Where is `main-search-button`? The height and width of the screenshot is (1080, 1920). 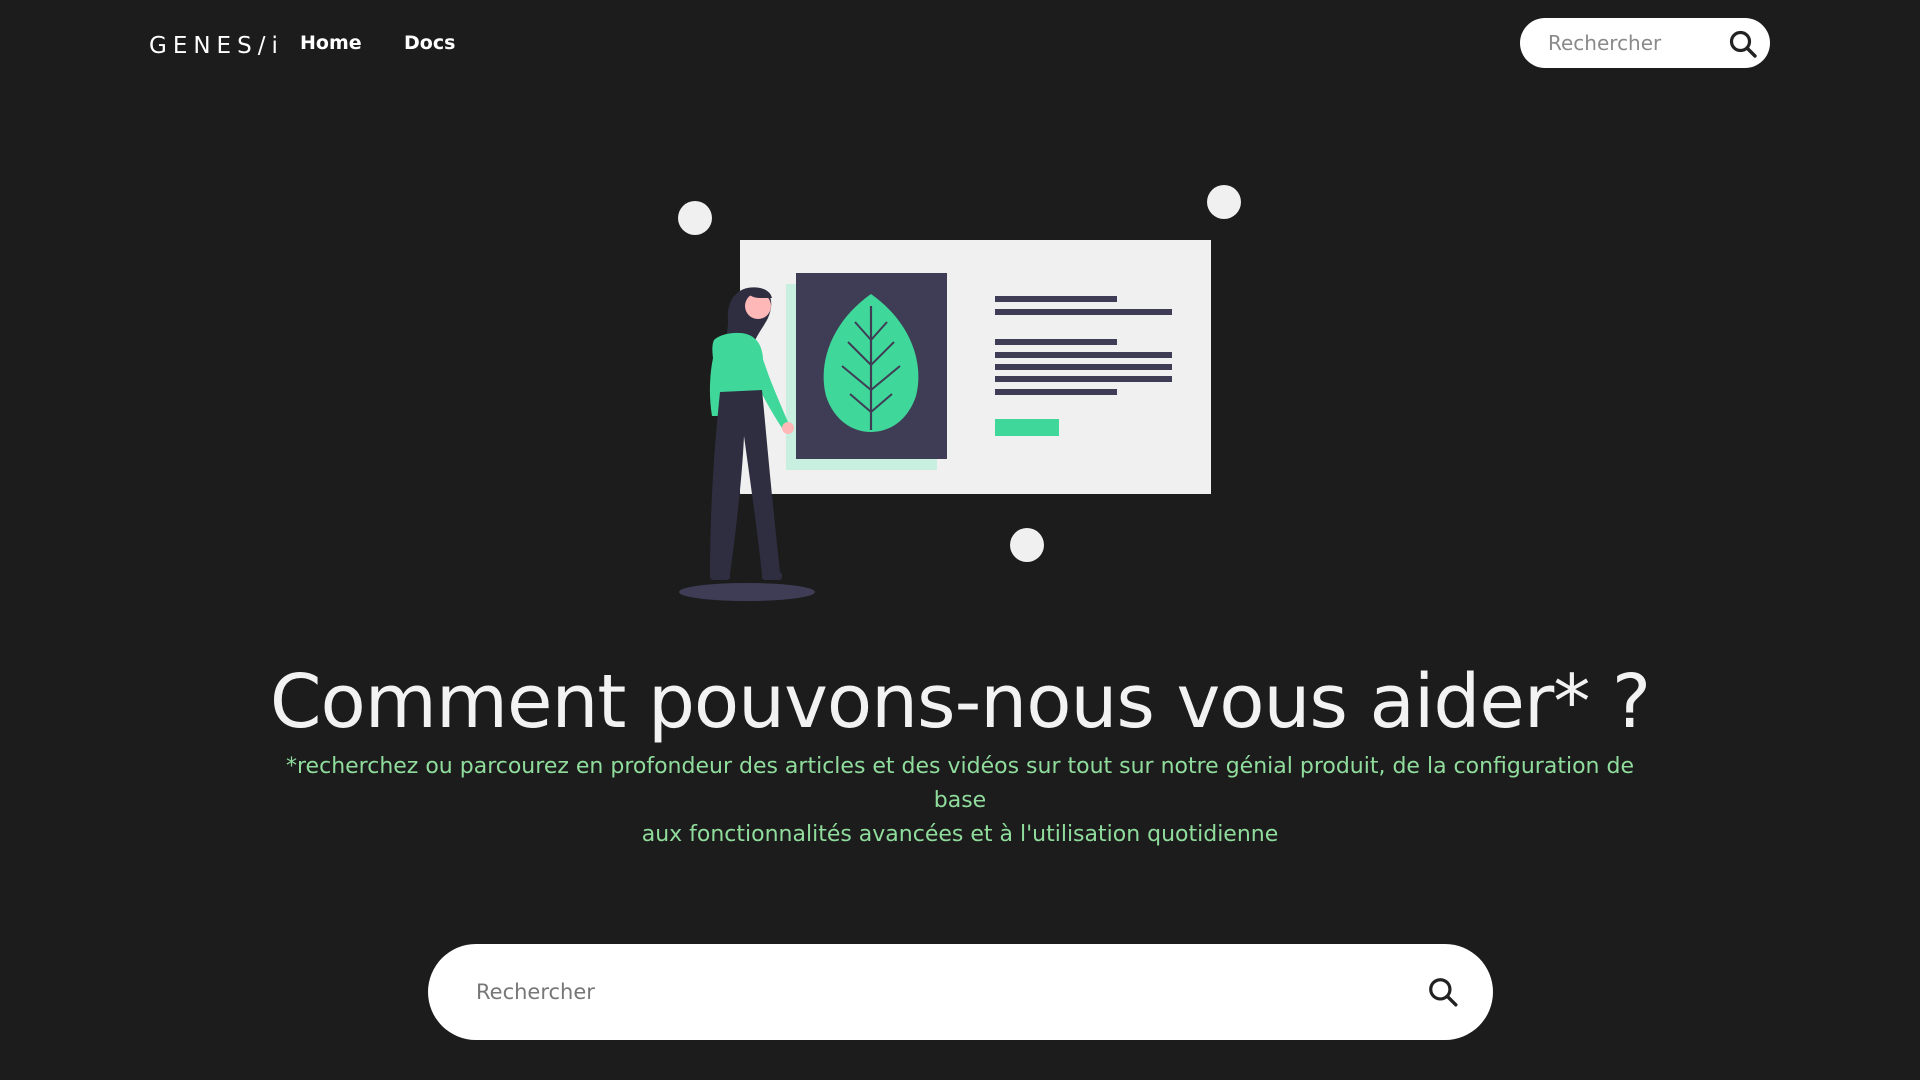 main-search-button is located at coordinates (1443, 992).